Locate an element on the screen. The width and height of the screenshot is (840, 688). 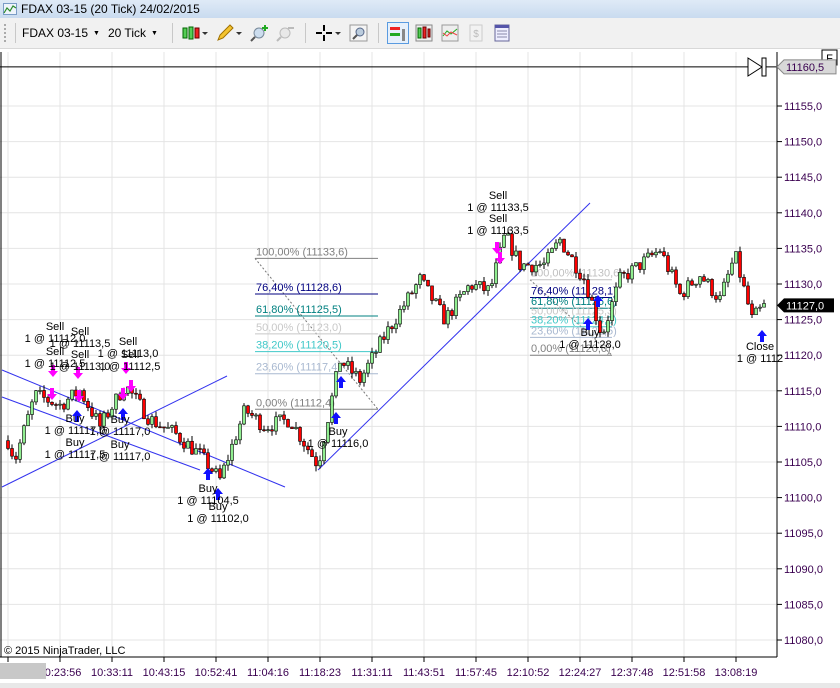
candlestick-style-icon is located at coordinates (195, 33).